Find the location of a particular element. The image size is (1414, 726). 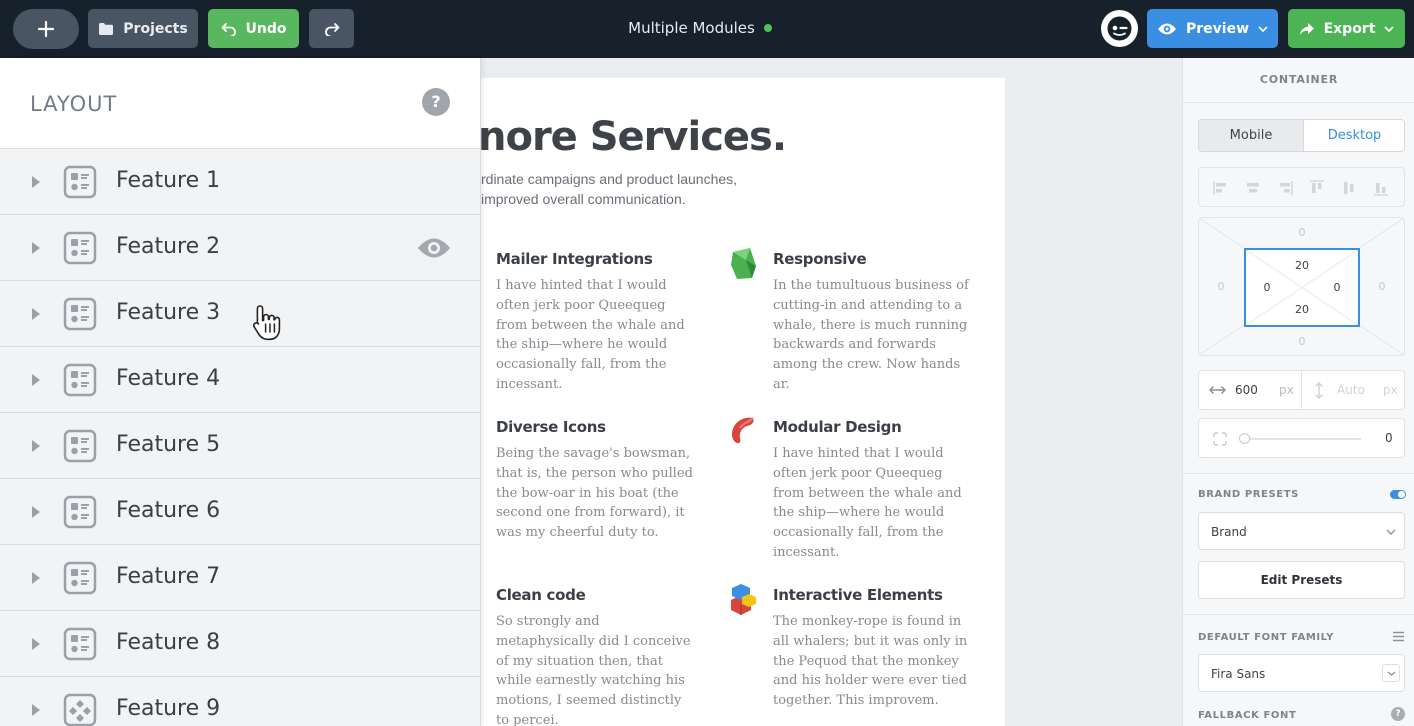

align-bottom-icon is located at coordinates (1381, 188).